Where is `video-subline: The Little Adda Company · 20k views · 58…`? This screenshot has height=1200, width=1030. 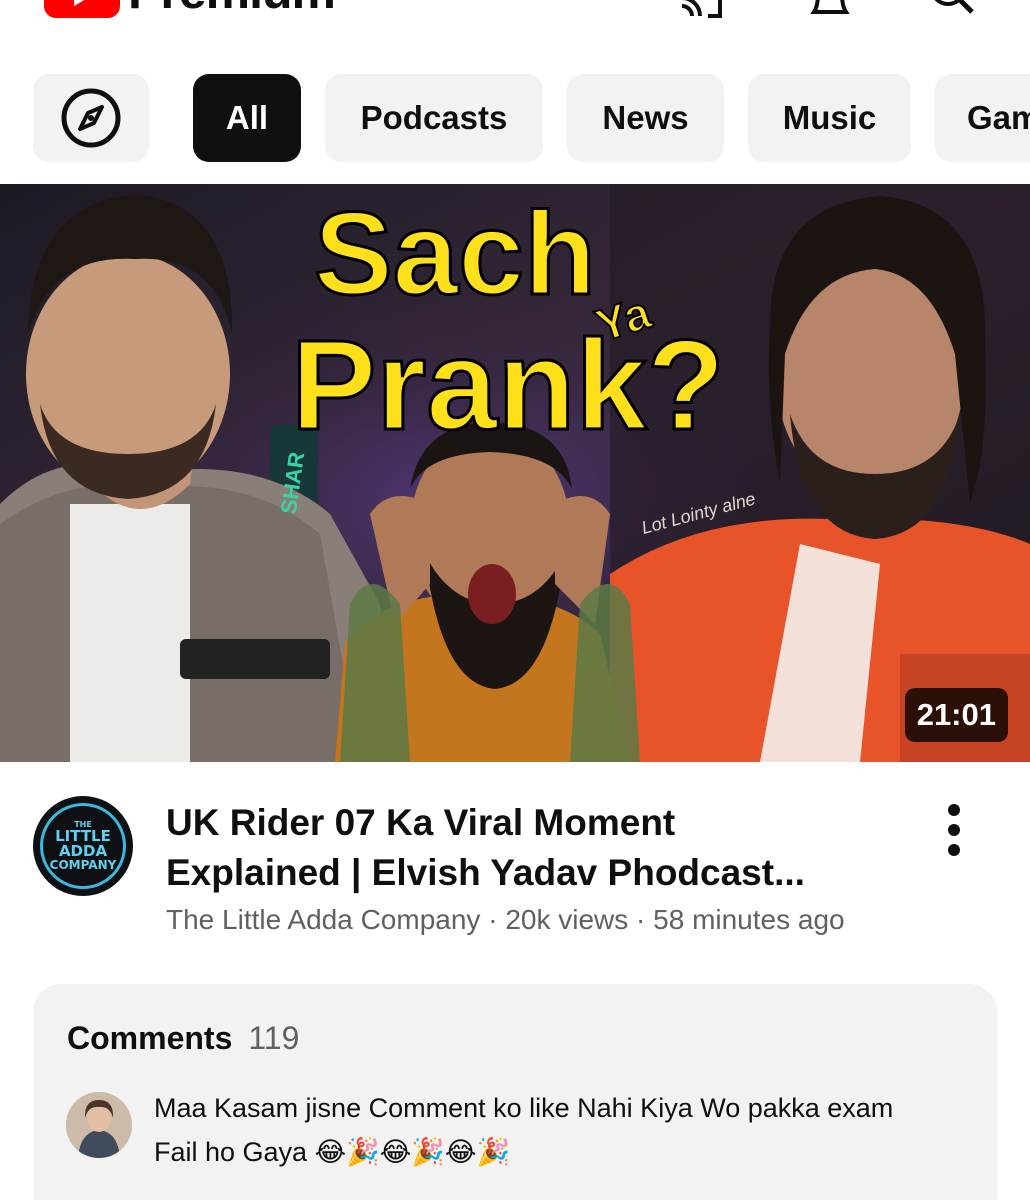 video-subline: The Little Adda Company · 20k views · 58… is located at coordinates (505, 920).